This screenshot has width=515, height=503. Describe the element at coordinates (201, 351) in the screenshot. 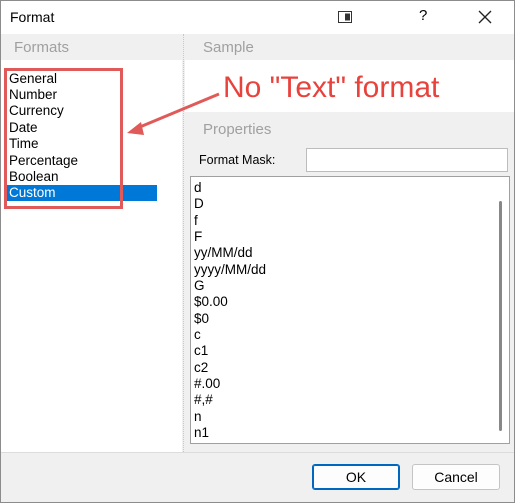

I see `mask-item: c1` at that location.